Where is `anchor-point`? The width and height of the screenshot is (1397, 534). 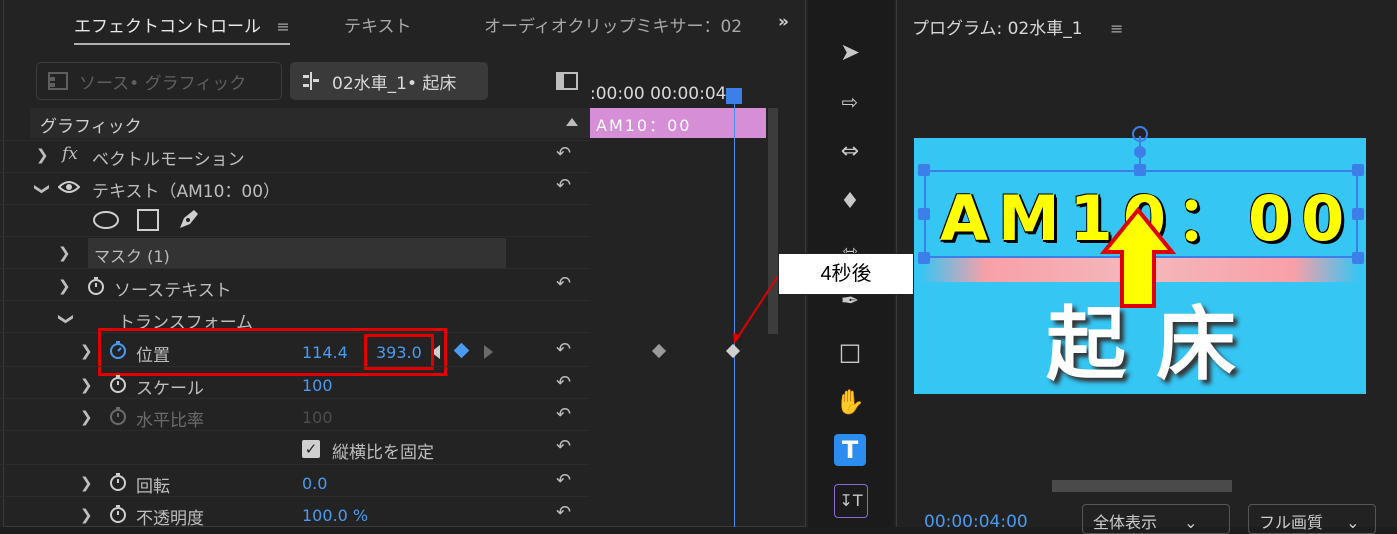 anchor-point is located at coordinates (1140, 152).